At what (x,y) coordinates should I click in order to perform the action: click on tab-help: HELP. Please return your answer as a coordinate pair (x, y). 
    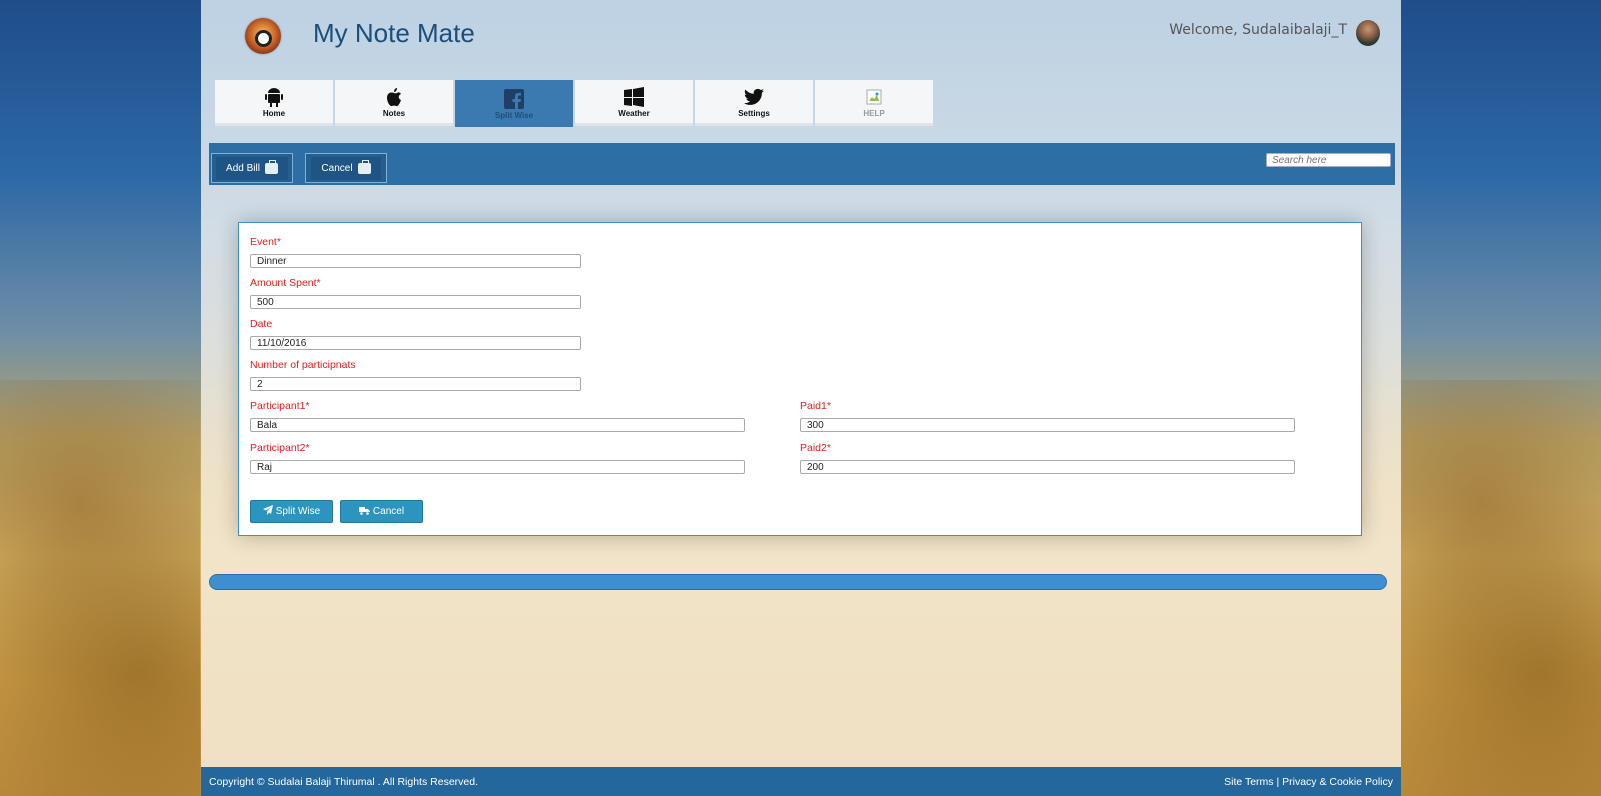
    Looking at the image, I should click on (874, 103).